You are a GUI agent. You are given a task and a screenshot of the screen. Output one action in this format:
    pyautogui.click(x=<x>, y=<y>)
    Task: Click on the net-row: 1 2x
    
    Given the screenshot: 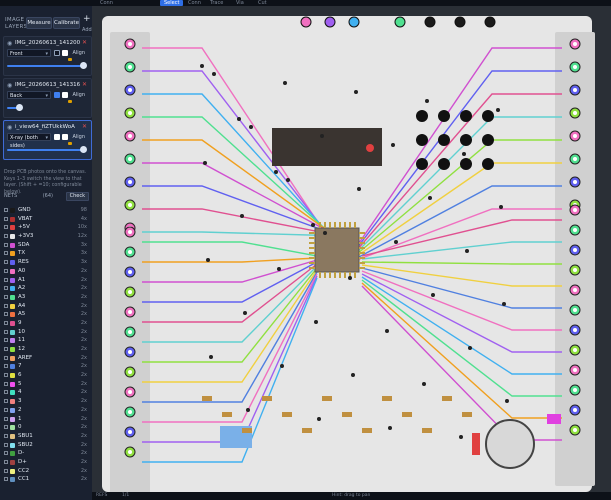 What is the action you would take?
    pyautogui.click(x=46, y=419)
    